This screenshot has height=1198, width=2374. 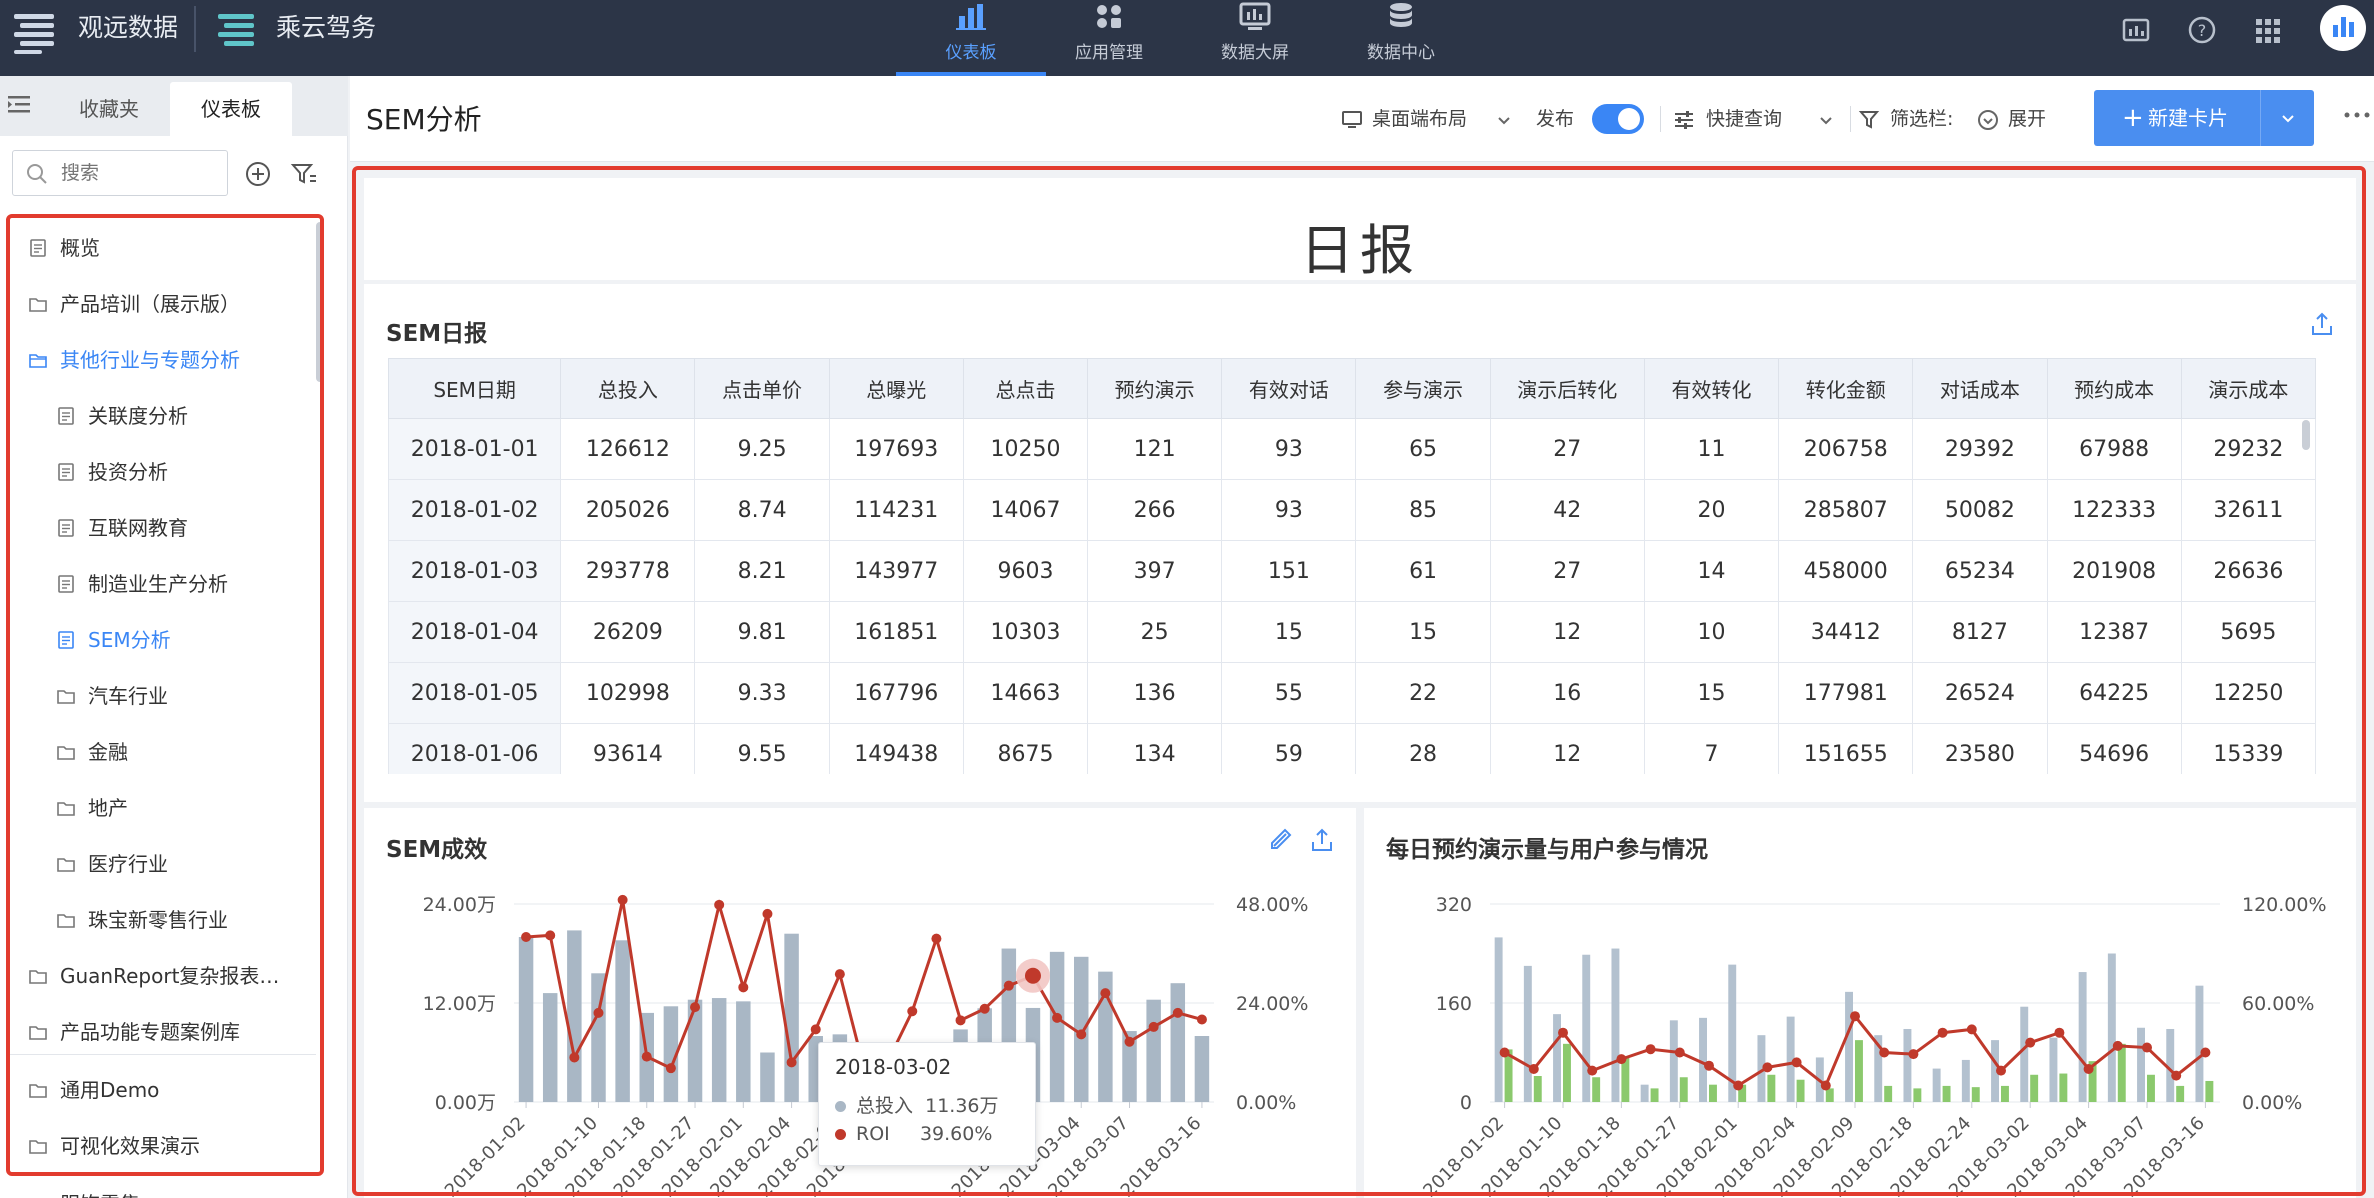 What do you see at coordinates (424, 119) in the screenshot?
I see `page-title: SEM分析` at bounding box center [424, 119].